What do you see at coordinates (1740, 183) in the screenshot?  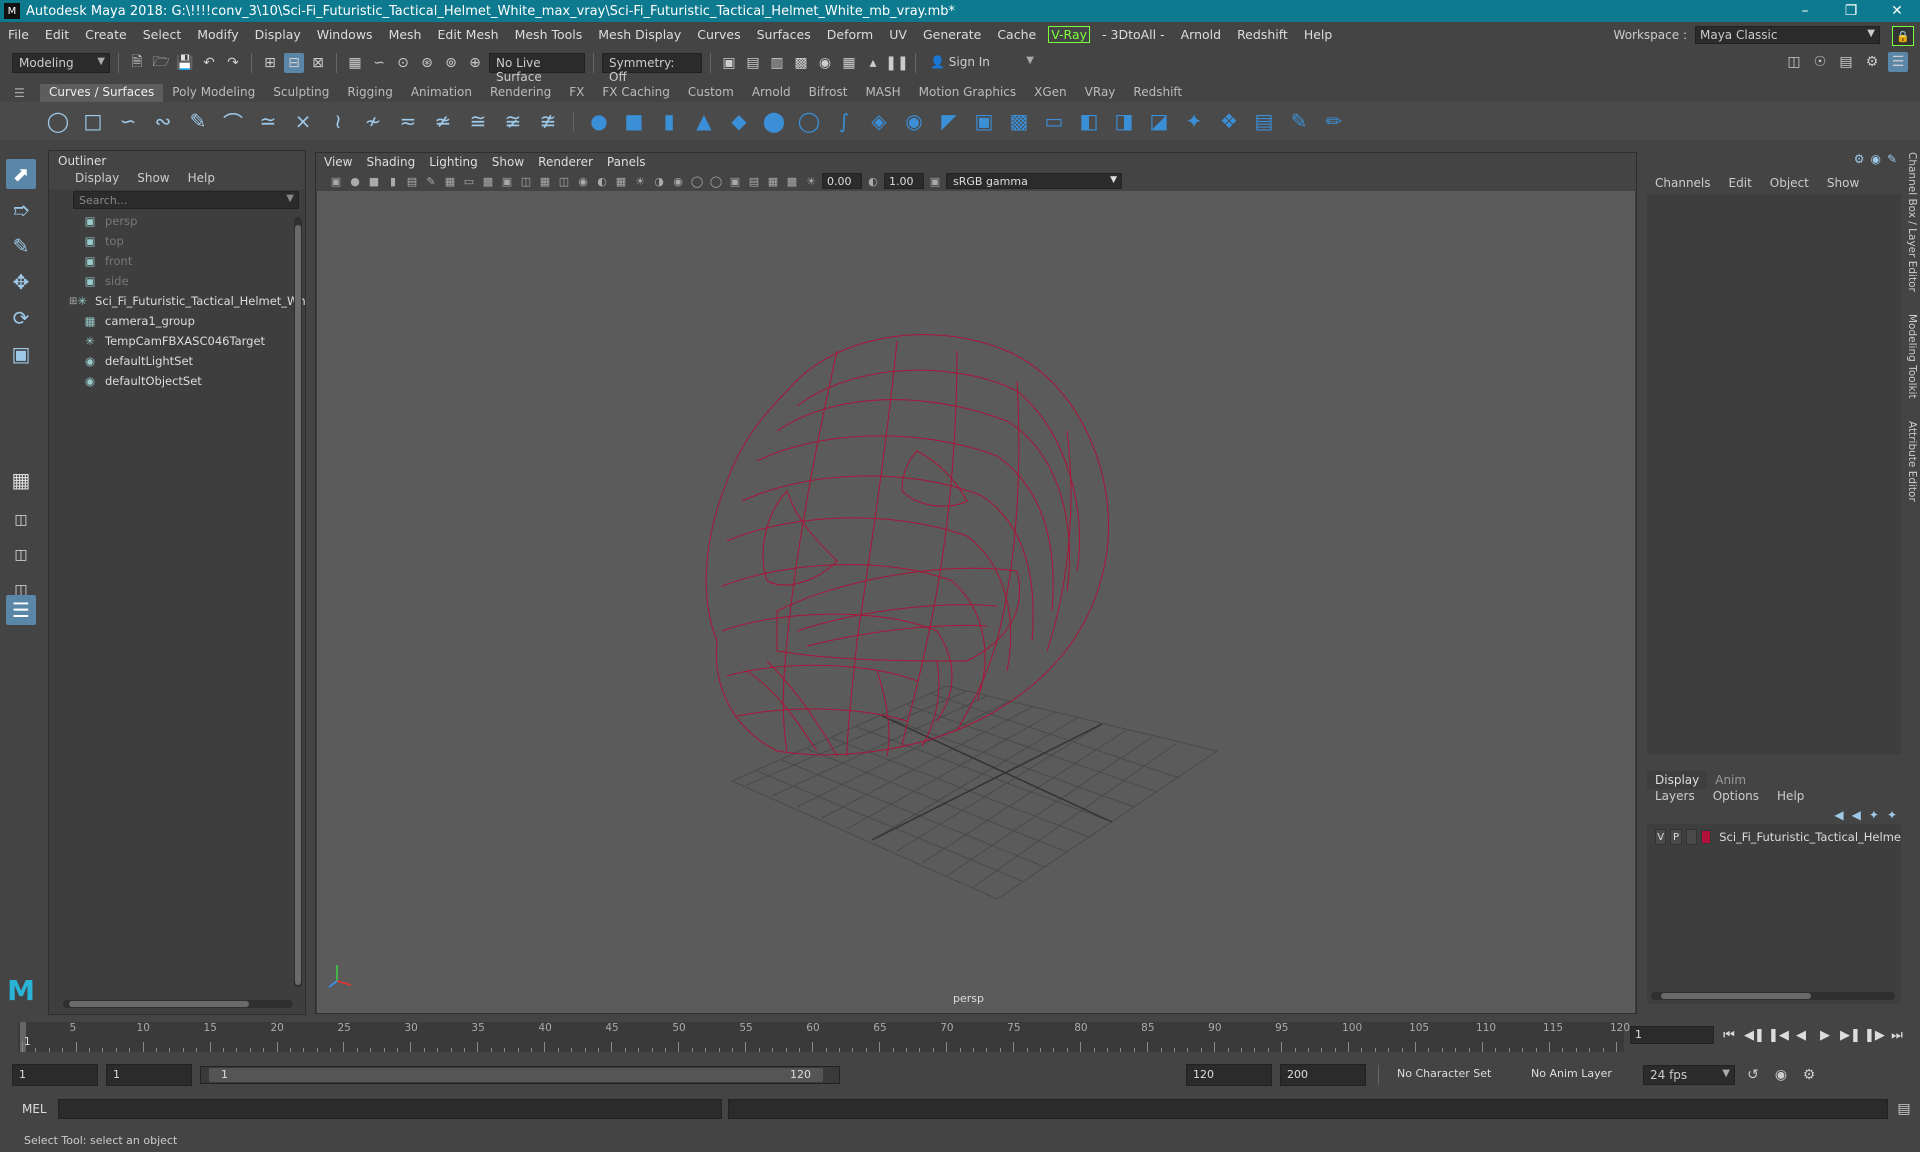 I see `channel-box-menu-edit: Edit` at bounding box center [1740, 183].